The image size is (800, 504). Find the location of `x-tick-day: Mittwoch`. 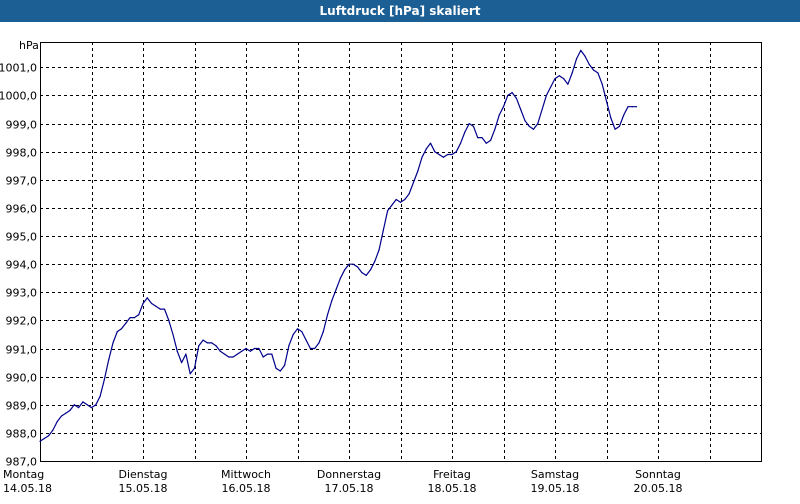

x-tick-day: Mittwoch is located at coordinates (246, 474).